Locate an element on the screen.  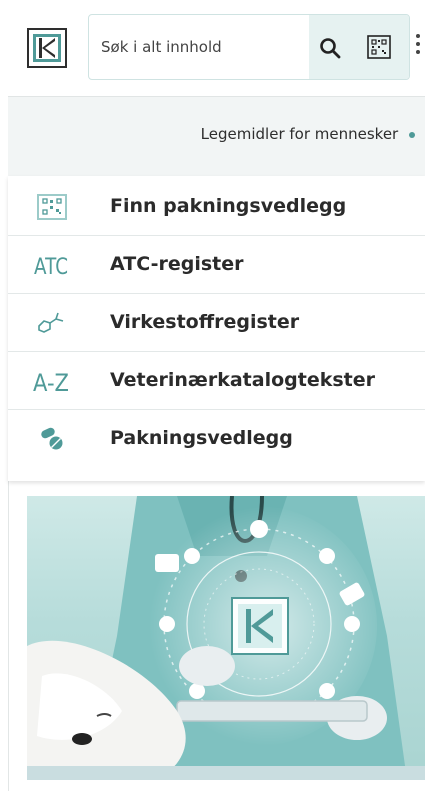
logo is located at coordinates (47, 48).